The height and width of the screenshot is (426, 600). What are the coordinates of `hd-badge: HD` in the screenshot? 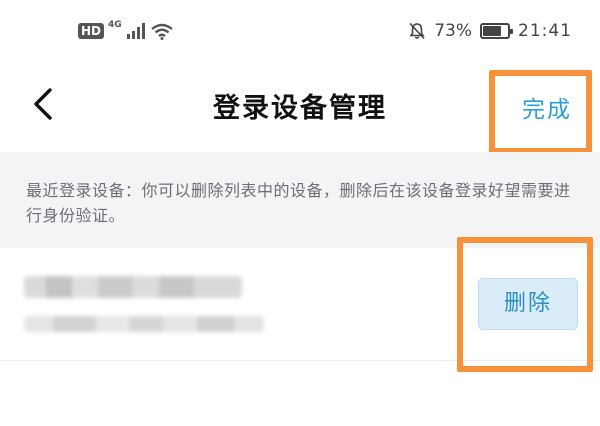 It's located at (91, 31).